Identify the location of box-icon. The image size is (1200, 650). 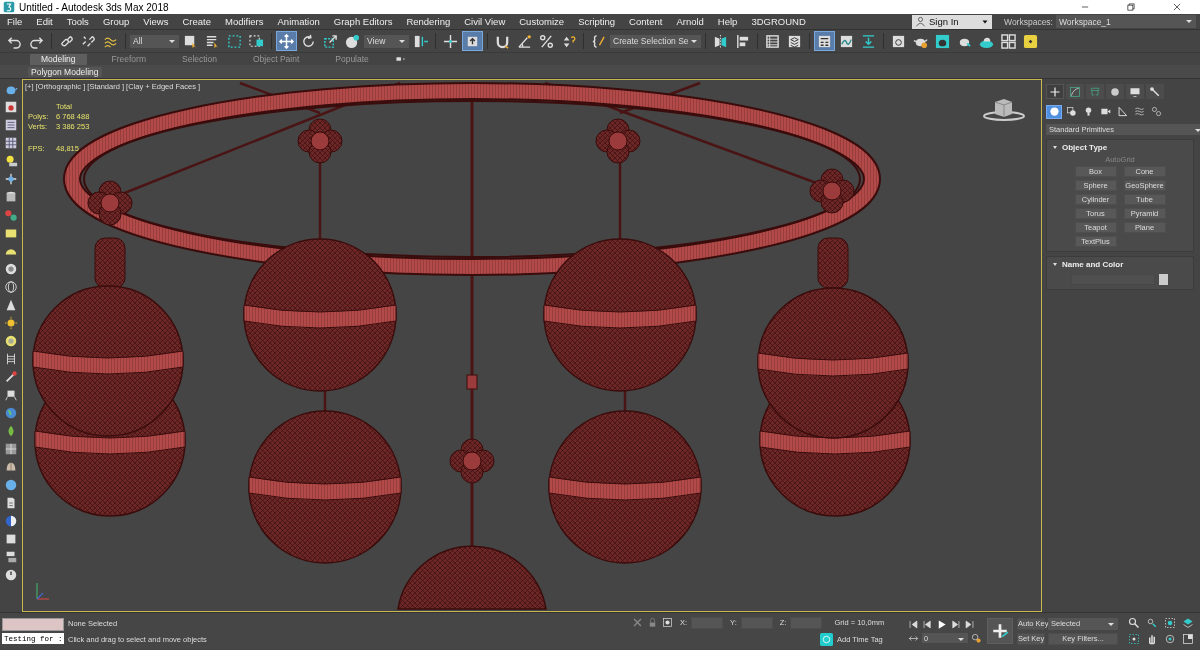
(11, 539).